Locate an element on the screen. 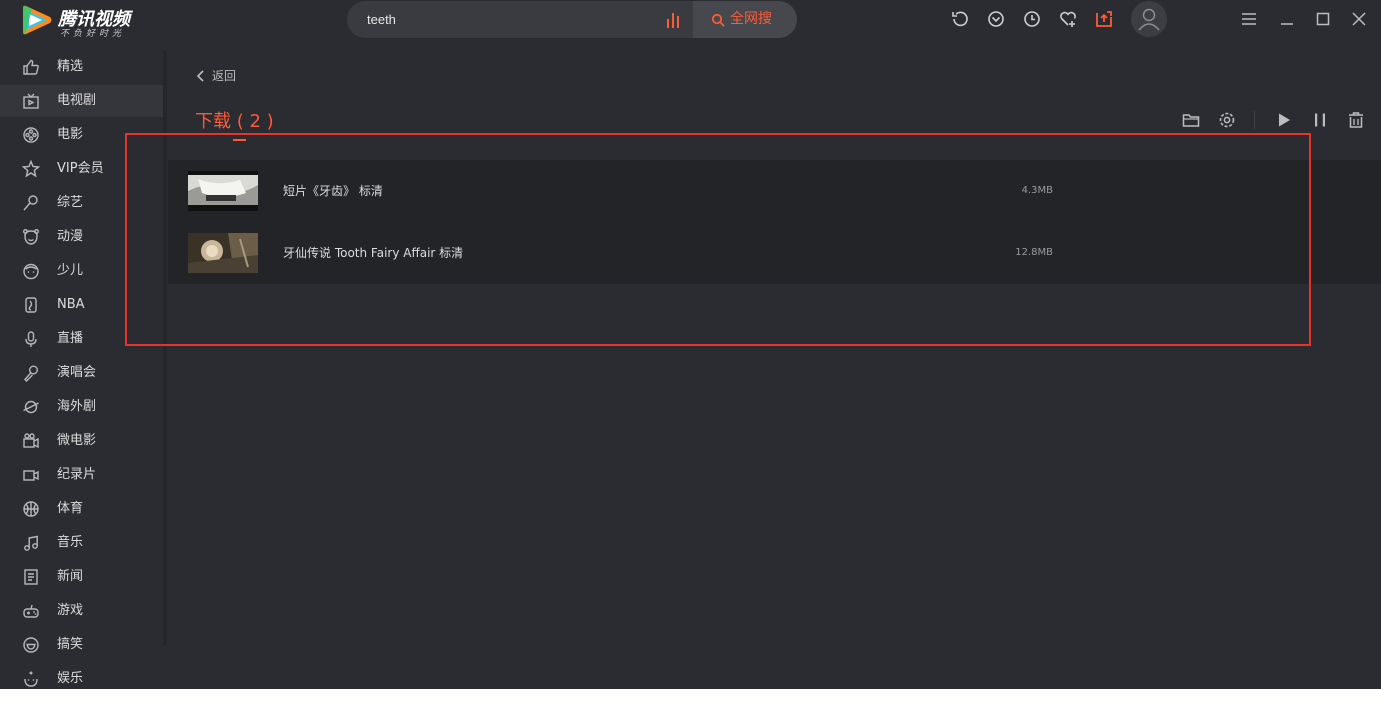  tv-icon is located at coordinates (31, 101).